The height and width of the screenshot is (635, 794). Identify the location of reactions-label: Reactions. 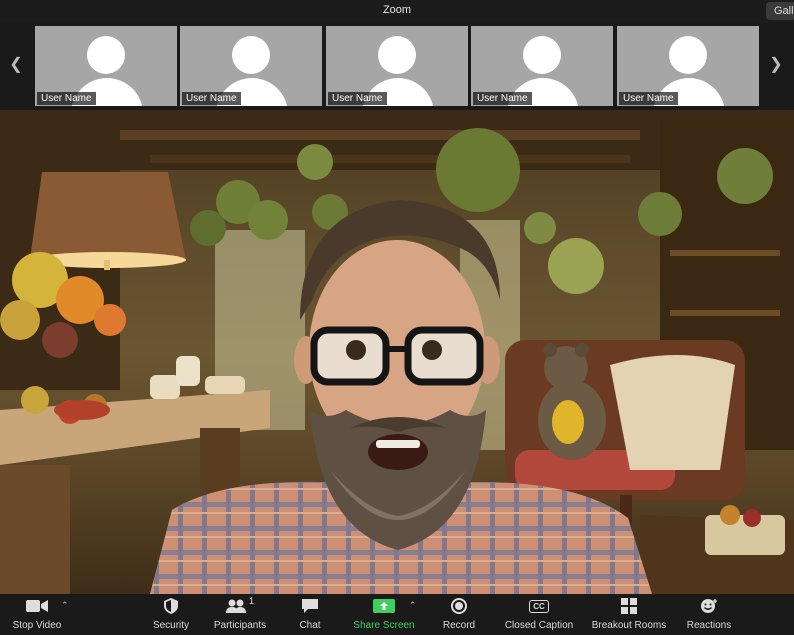
(709, 625).